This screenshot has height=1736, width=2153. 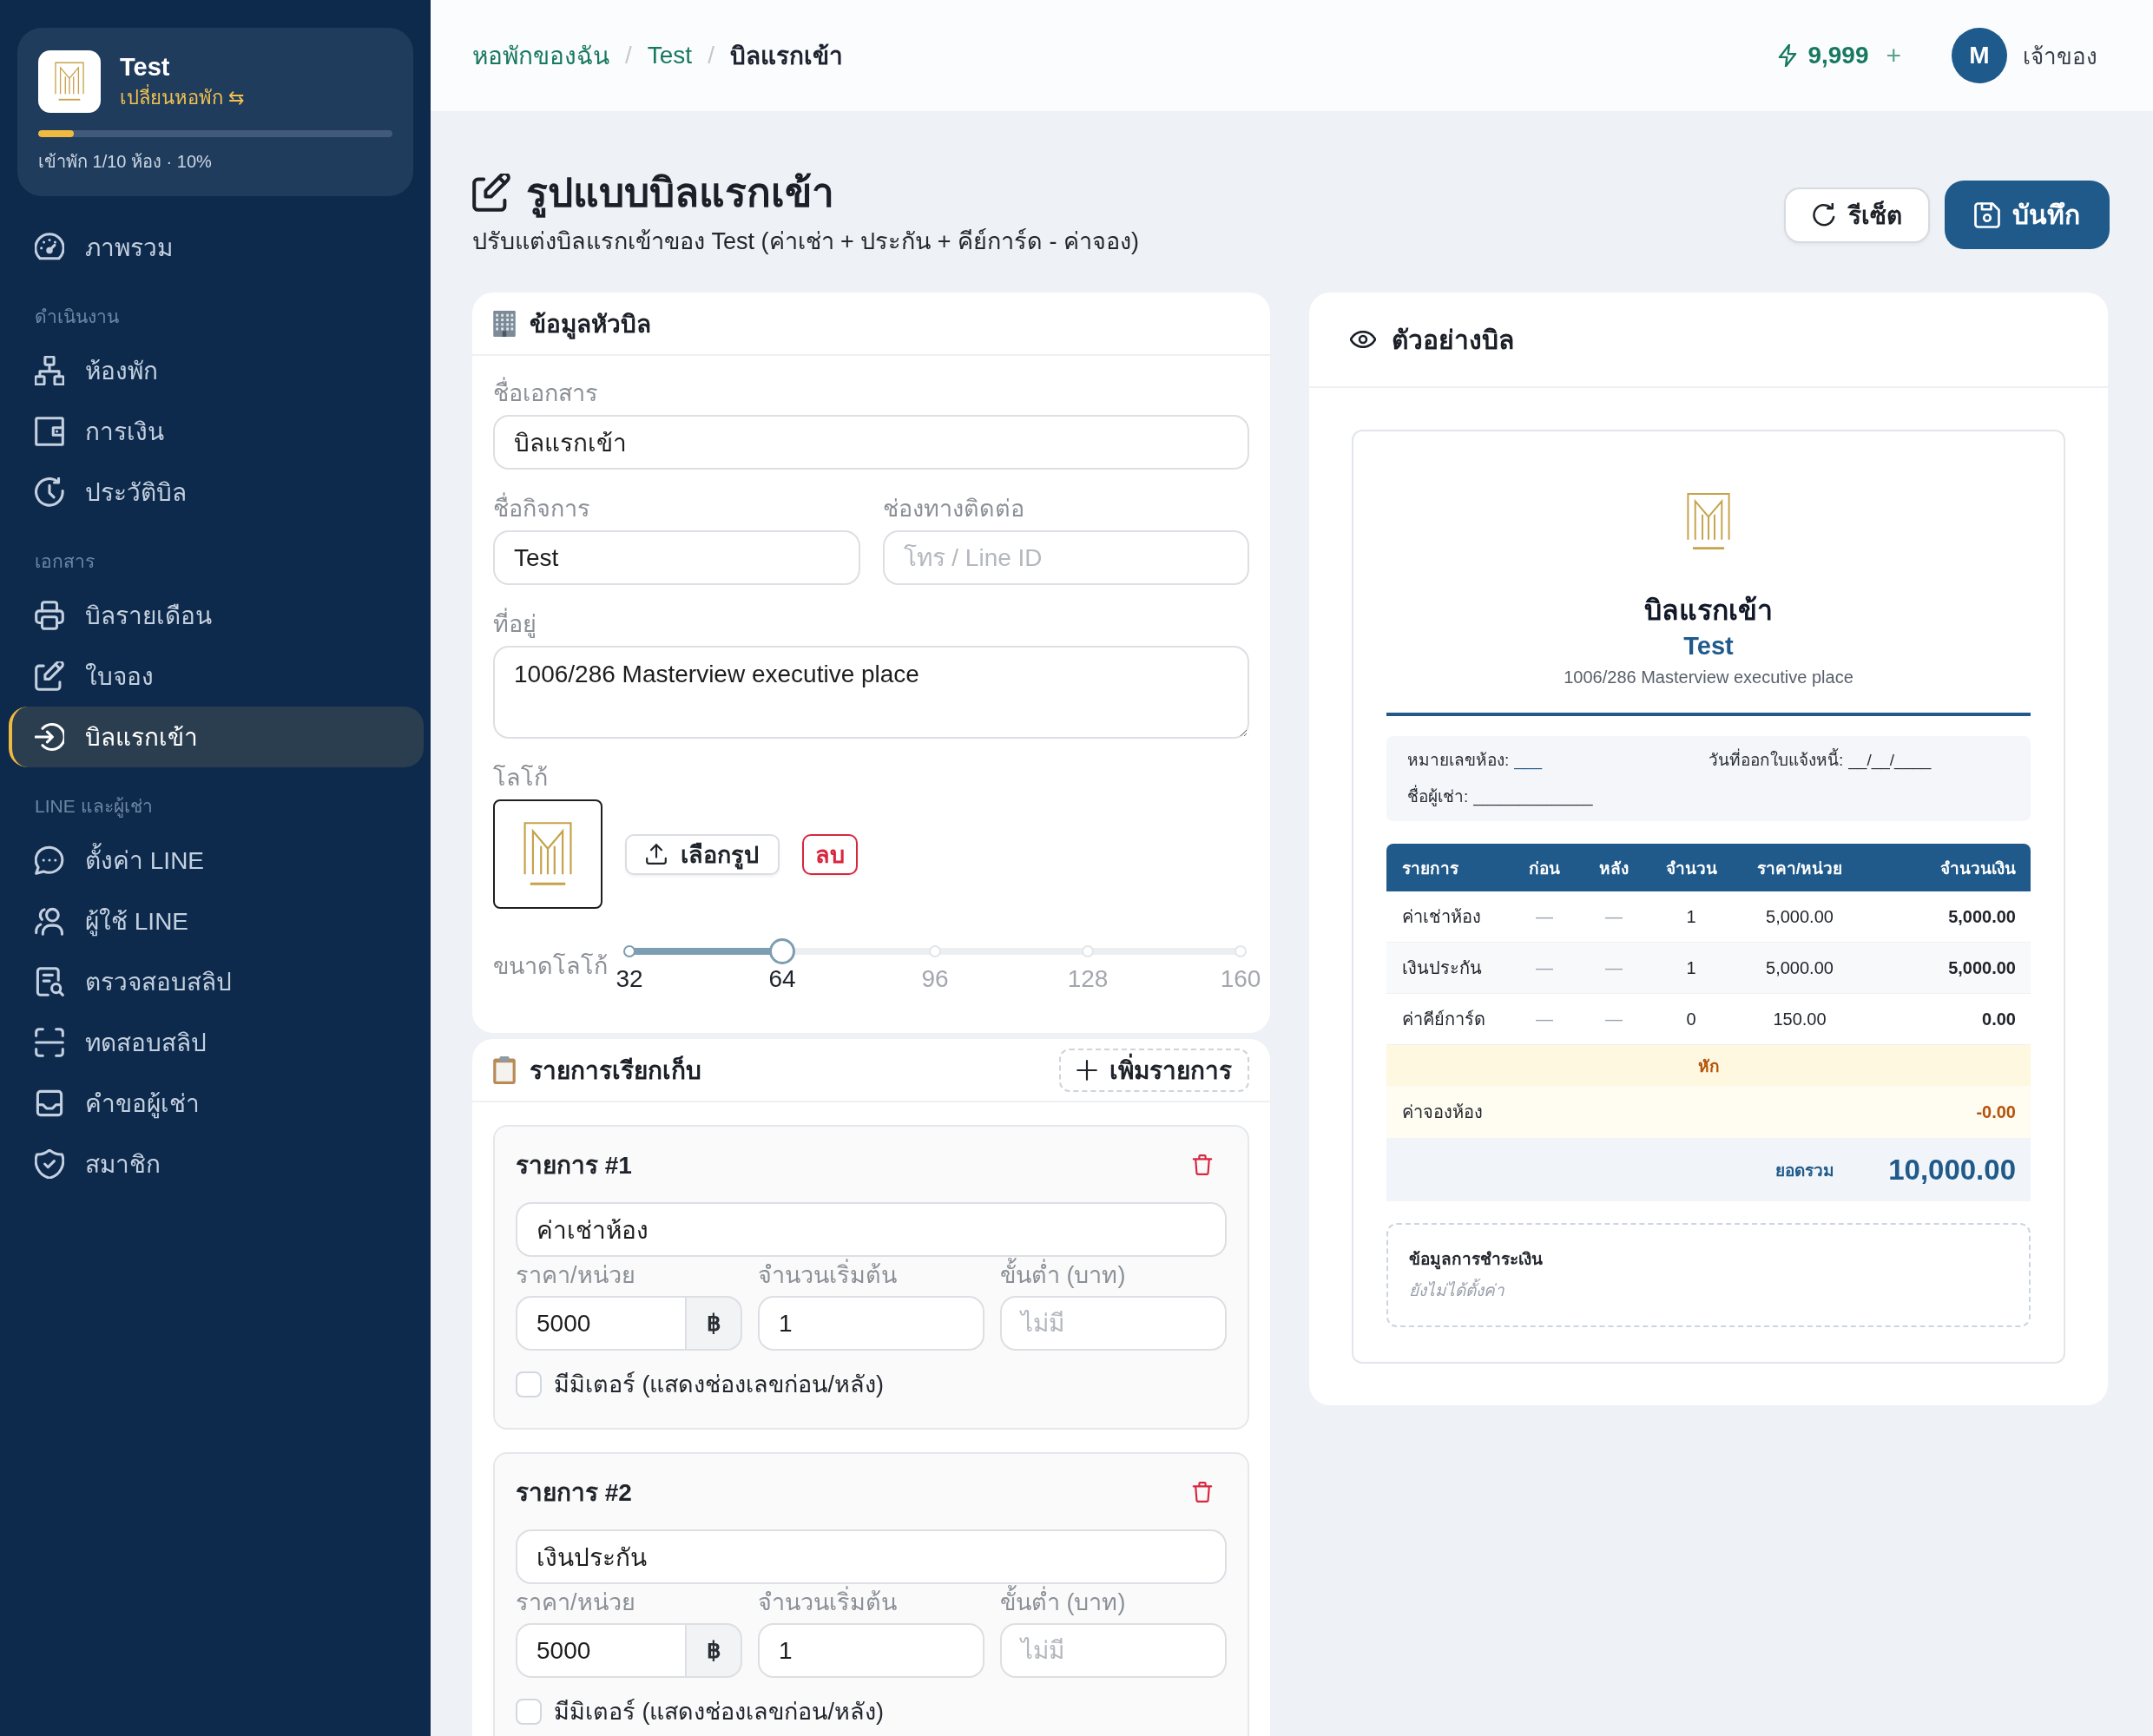 What do you see at coordinates (540, 55) in the screenshot?
I see `breadcrumb-link: หอพักของฉัน` at bounding box center [540, 55].